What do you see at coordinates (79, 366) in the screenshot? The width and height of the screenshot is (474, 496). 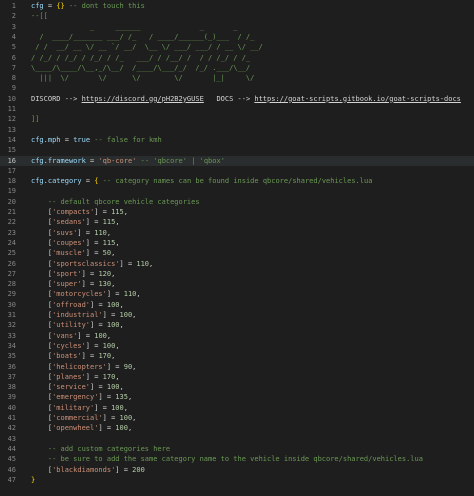 I see `code-token: 'helicopters'` at bounding box center [79, 366].